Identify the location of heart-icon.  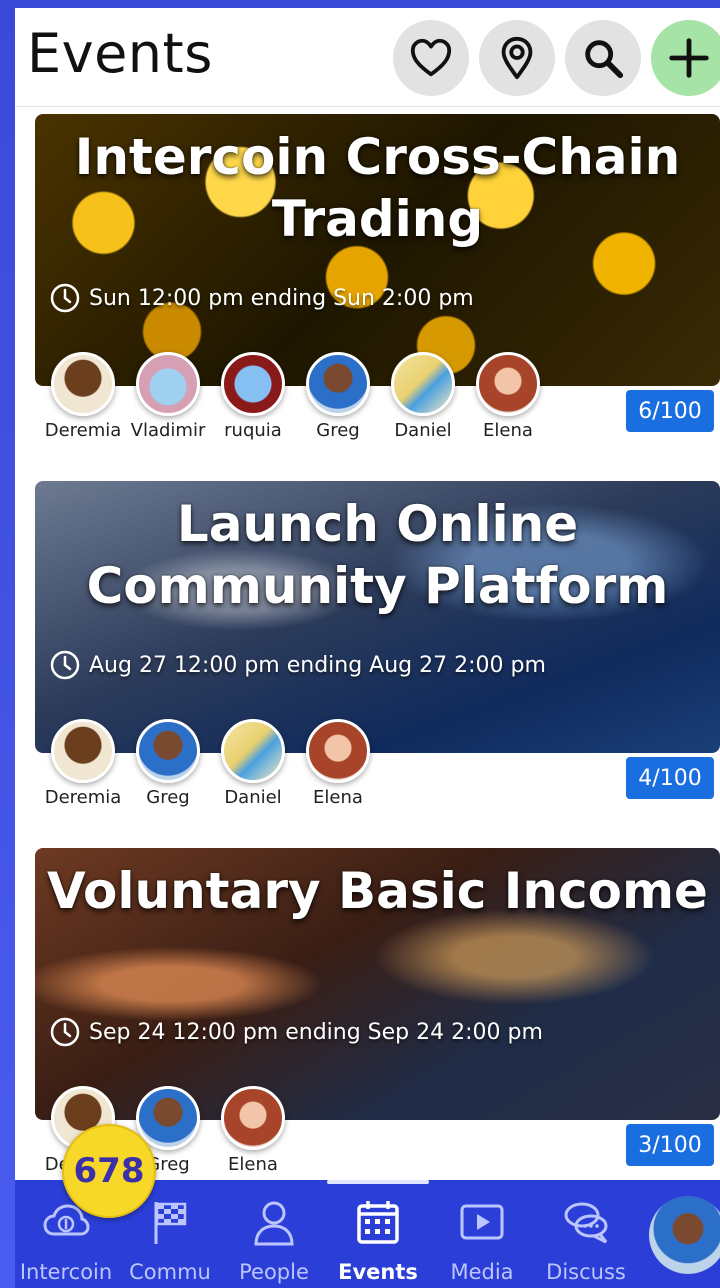
(431, 57).